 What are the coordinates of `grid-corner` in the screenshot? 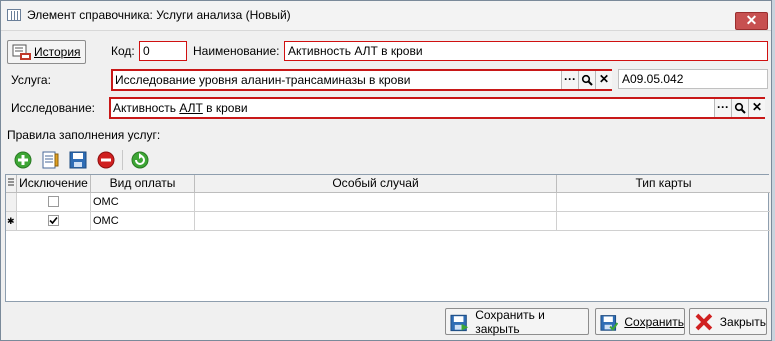 It's located at (11, 184).